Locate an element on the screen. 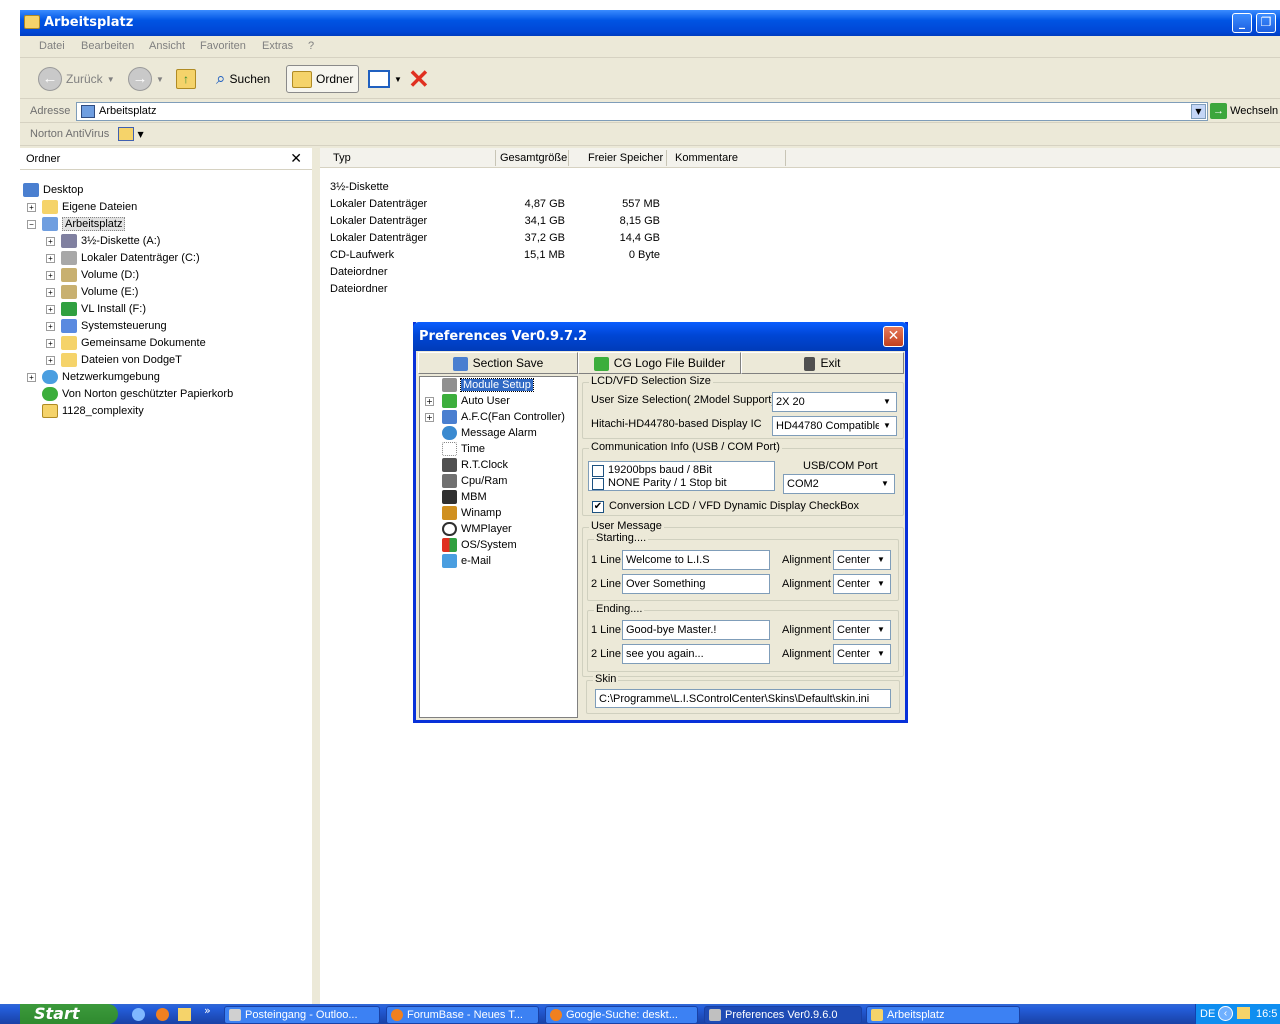  quicklaunch-explorer-icon is located at coordinates (184, 1014).